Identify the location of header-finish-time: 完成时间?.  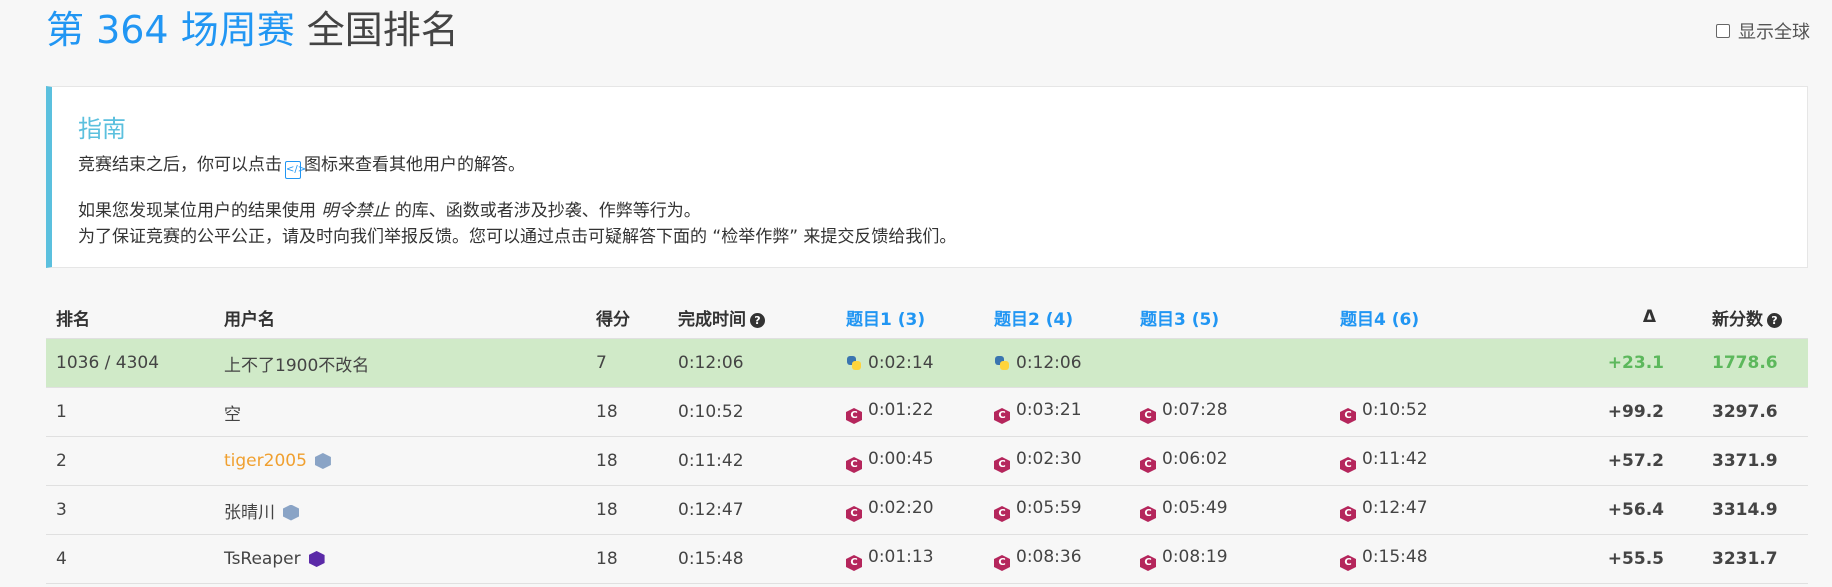
(762, 317).